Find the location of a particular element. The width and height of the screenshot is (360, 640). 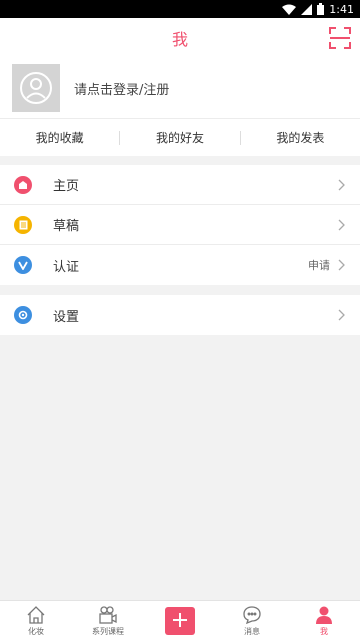

nav-label: 化妆 is located at coordinates (36, 631).